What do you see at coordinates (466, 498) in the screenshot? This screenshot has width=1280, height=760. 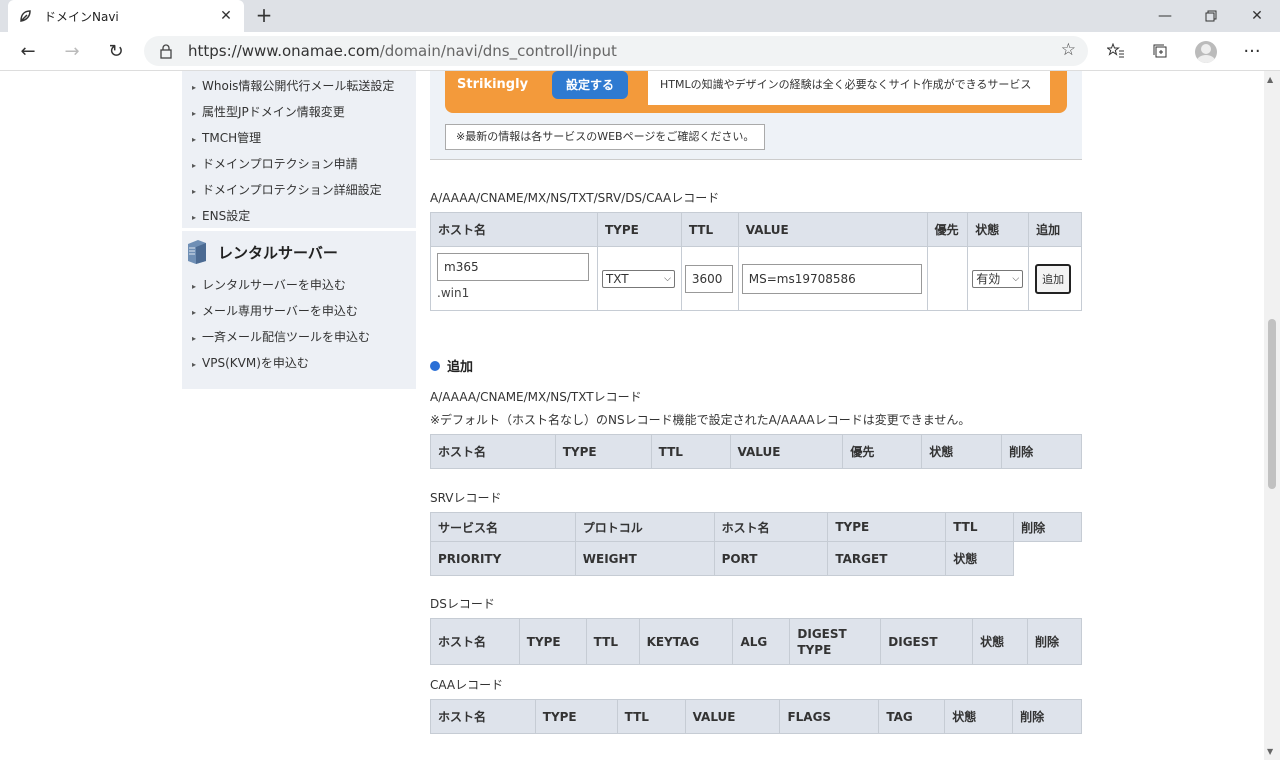 I see `srv-record-label: SRVレコード` at bounding box center [466, 498].